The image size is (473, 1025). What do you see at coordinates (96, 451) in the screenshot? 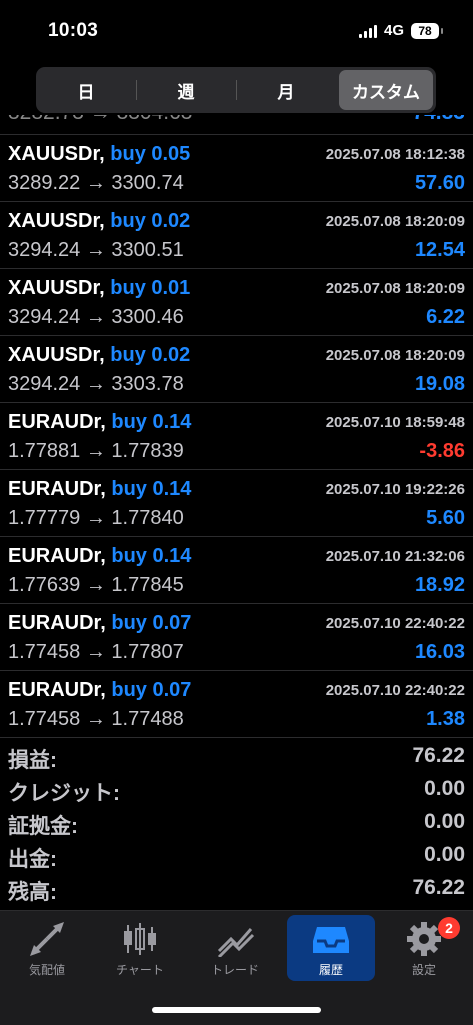
I see `deal-prices: 1.77881 → 1.77839` at bounding box center [96, 451].